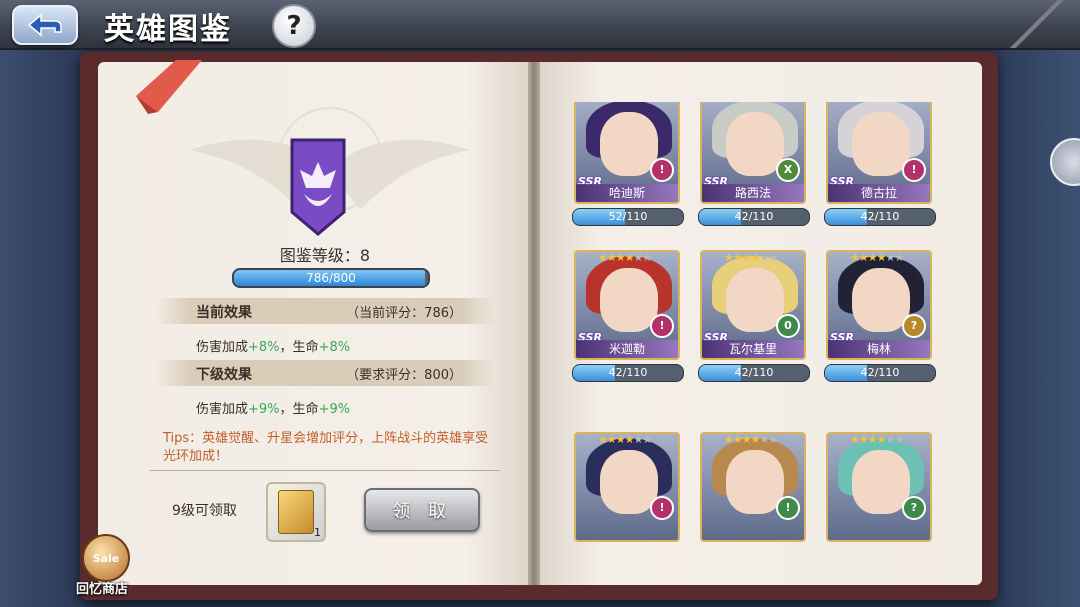  Describe the element at coordinates (318, 187) in the screenshot. I see `codex-emblem-icon` at that location.